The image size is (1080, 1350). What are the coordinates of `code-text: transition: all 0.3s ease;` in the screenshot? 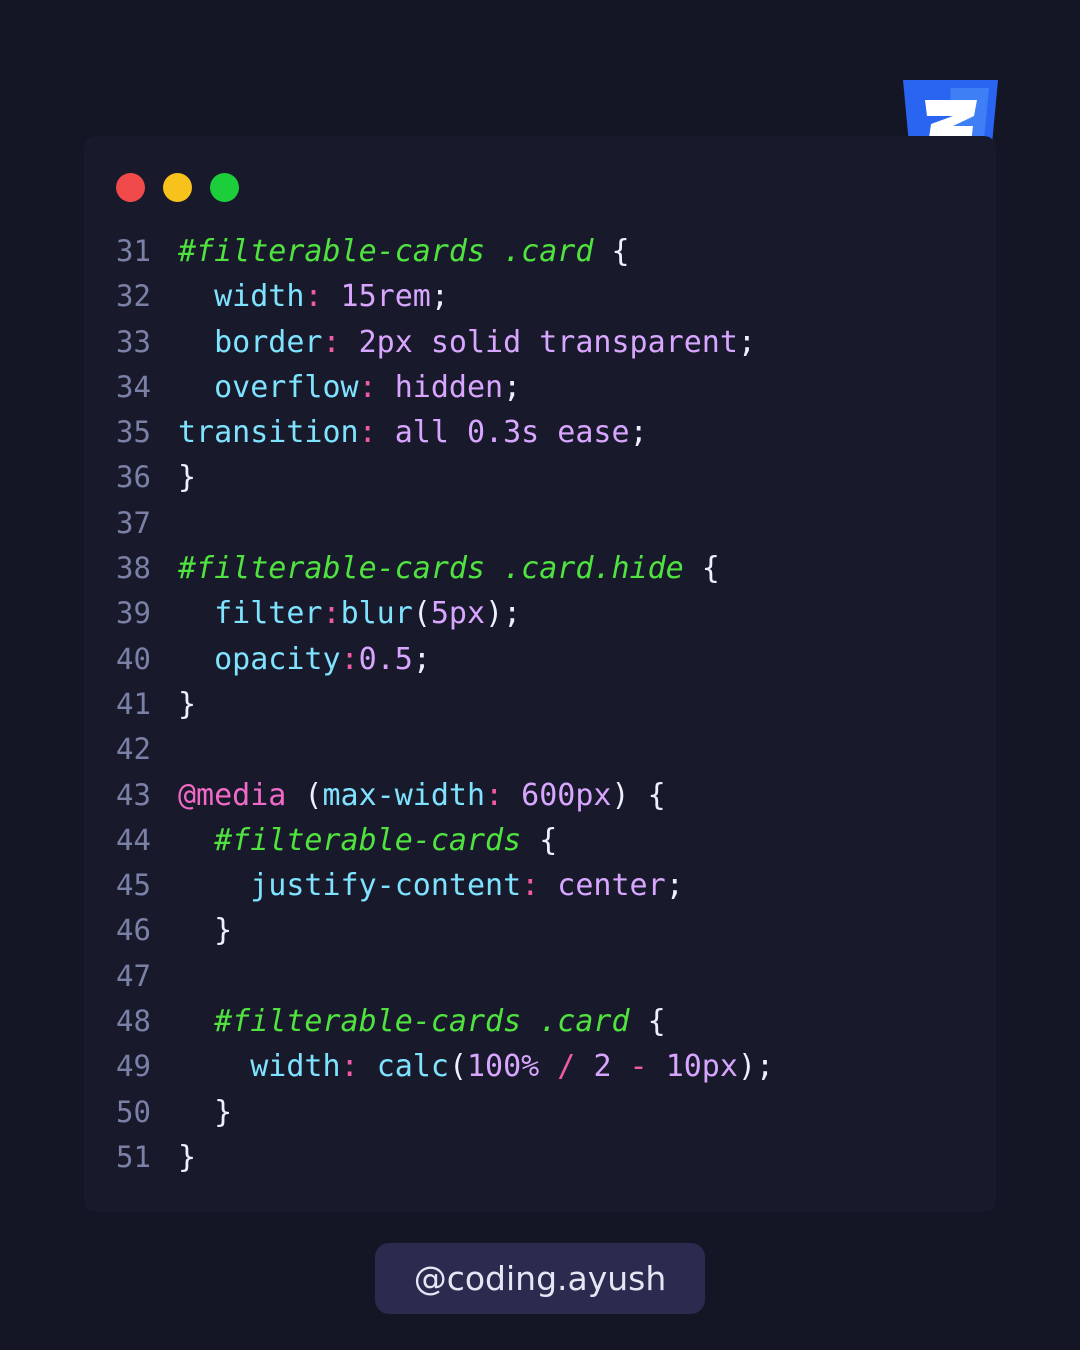 It's located at (413, 432).